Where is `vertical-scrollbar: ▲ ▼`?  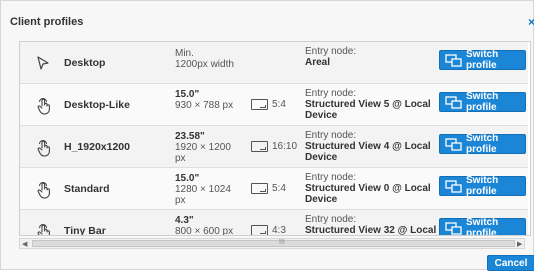
vertical-scrollbar: ▲ ▼ is located at coordinates (530, 139).